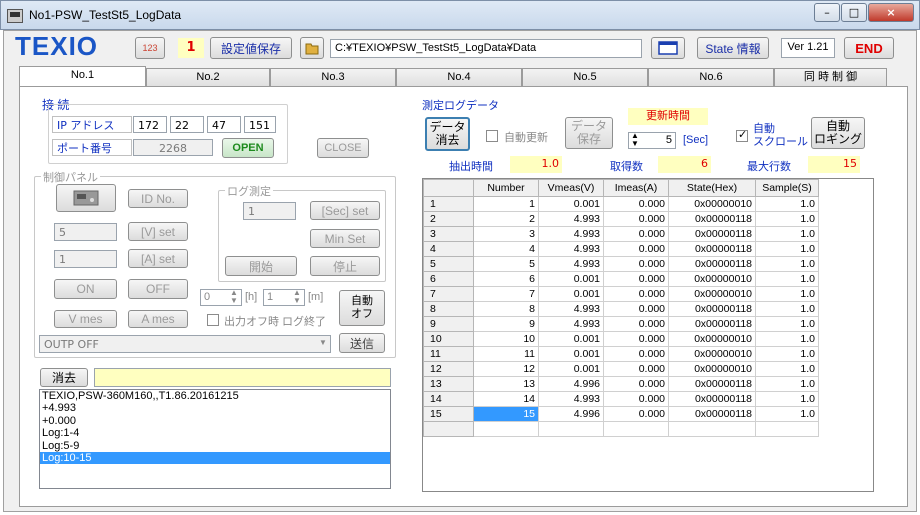  Describe the element at coordinates (506, 264) in the screenshot. I see `table-cell: 5` at that location.